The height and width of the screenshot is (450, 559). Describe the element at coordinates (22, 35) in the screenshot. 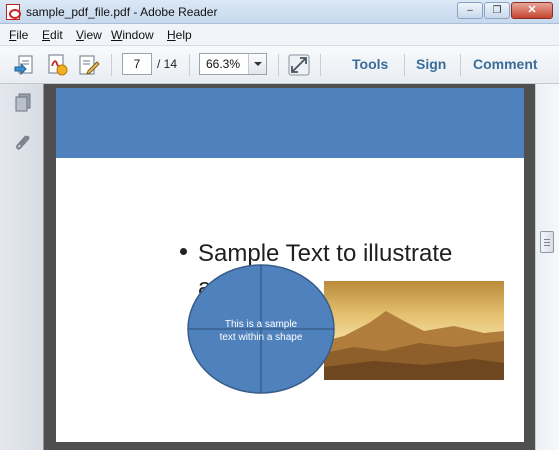

I see `menu-file-label: ile` at that location.